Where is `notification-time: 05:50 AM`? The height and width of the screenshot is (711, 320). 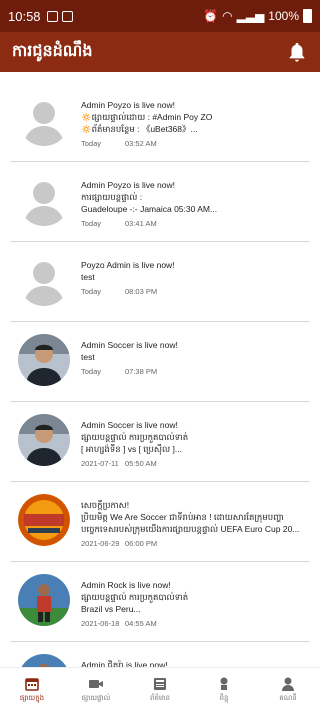 notification-time: 05:50 AM is located at coordinates (141, 463).